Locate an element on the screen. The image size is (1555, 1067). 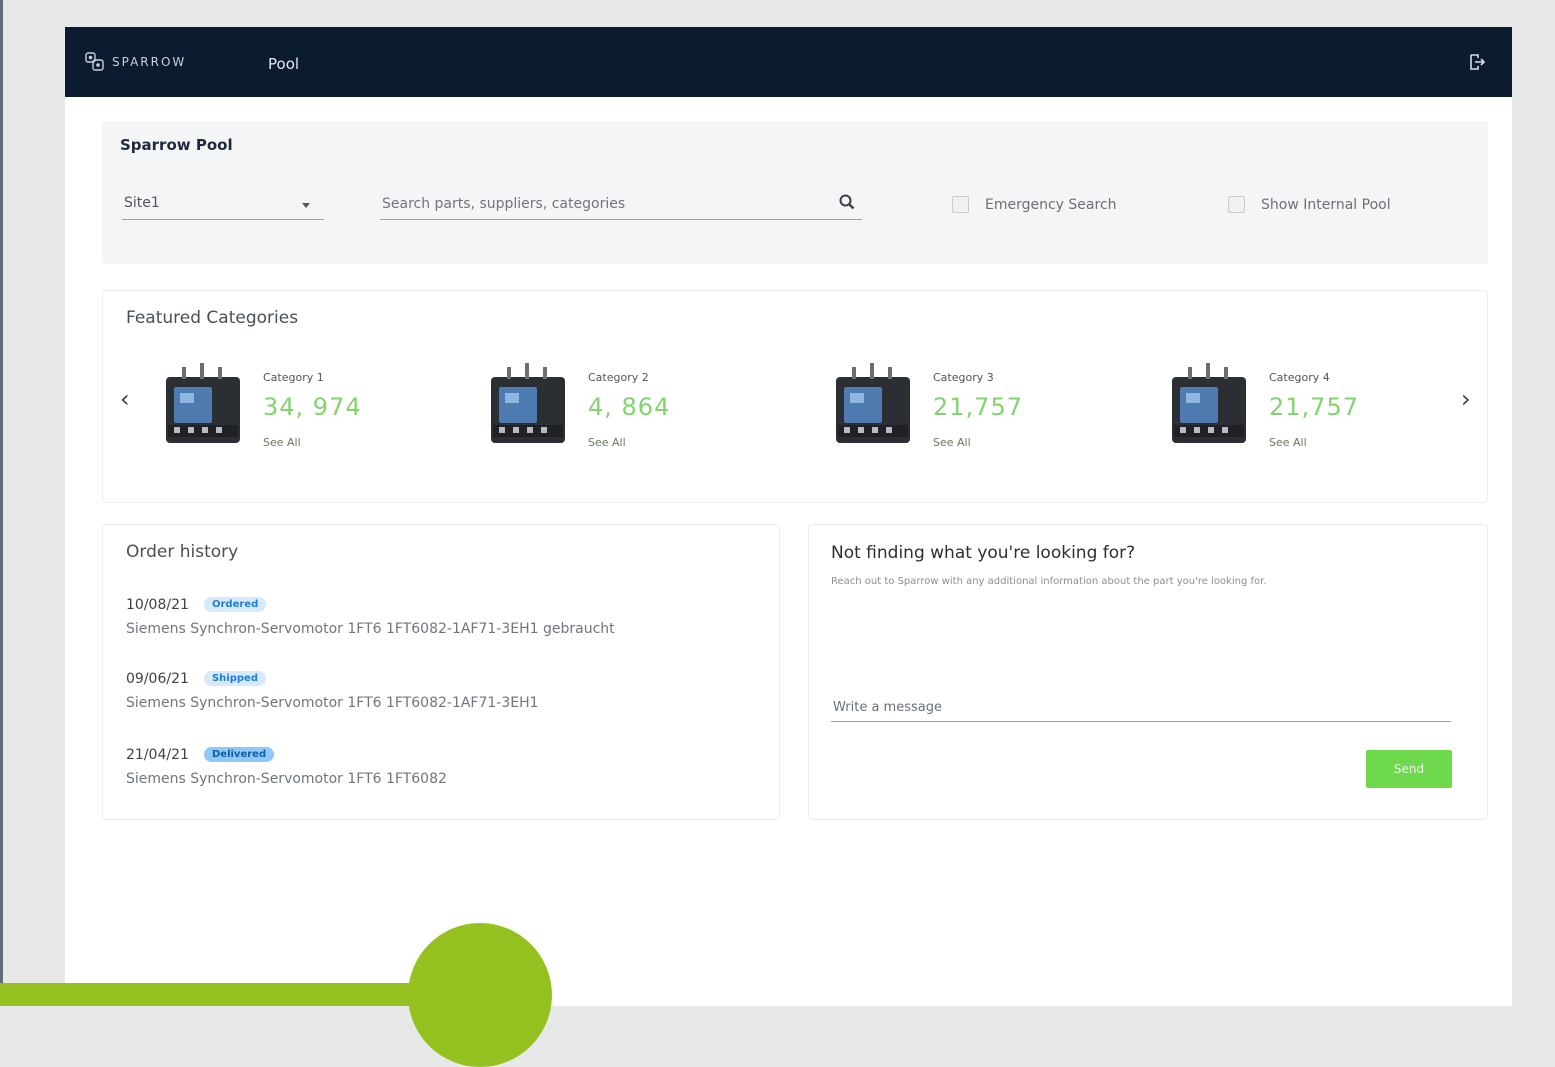
featured-title: Featured Categories is located at coordinates (212, 318).